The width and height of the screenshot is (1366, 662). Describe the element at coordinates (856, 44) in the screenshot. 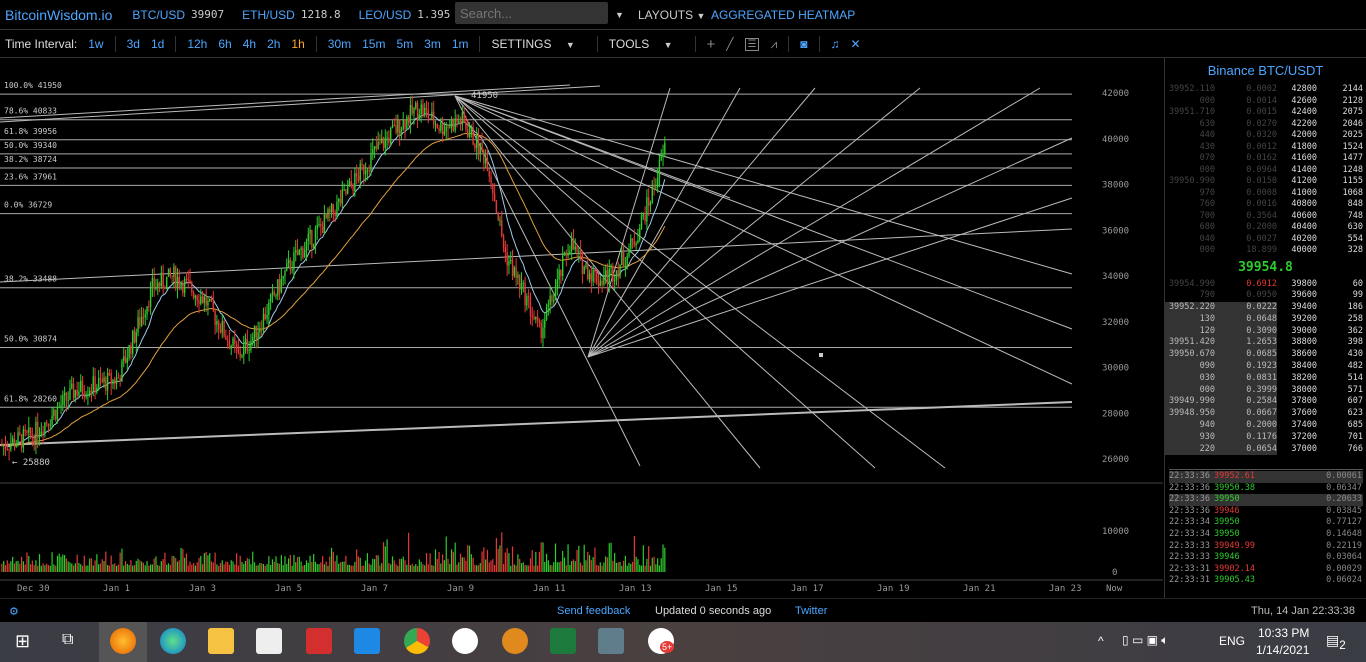

I see `fullscreen-icon: ✕` at that location.